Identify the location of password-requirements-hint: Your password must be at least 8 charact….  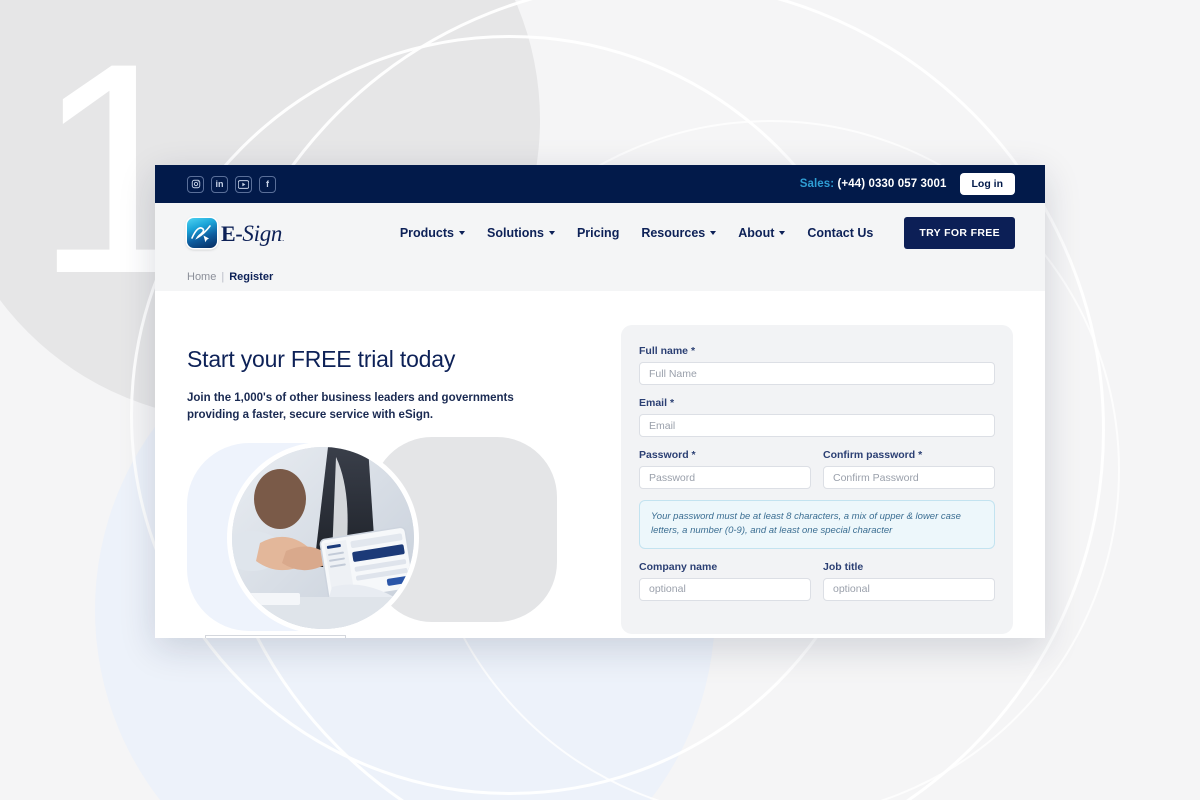
(817, 524).